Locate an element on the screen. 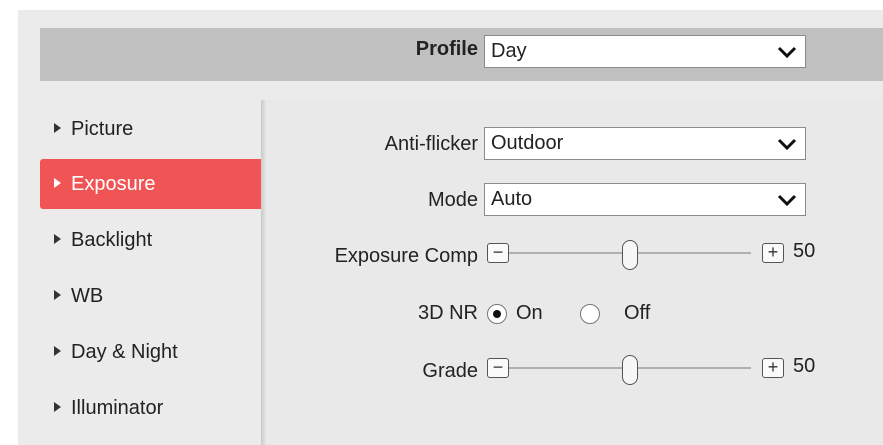  sidebar-item-day-night: Day & Night is located at coordinates (150, 352).